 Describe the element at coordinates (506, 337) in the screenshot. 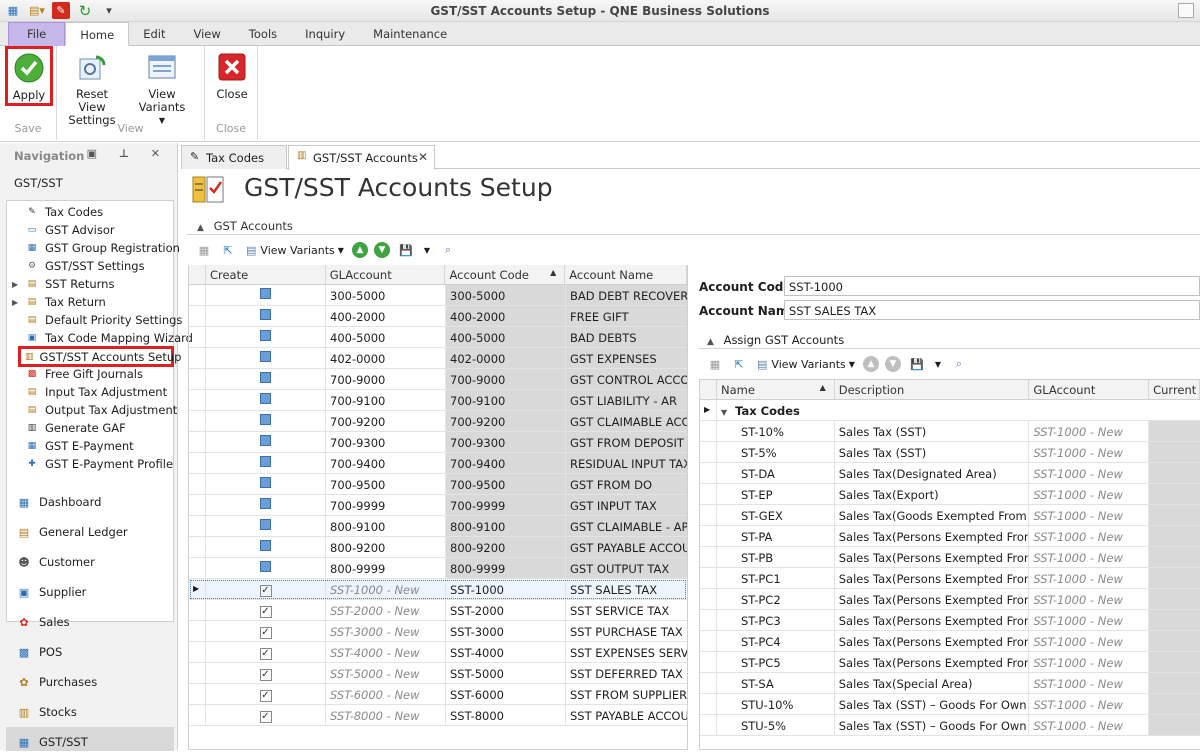

I see `account-code-cell: 400-5000` at that location.